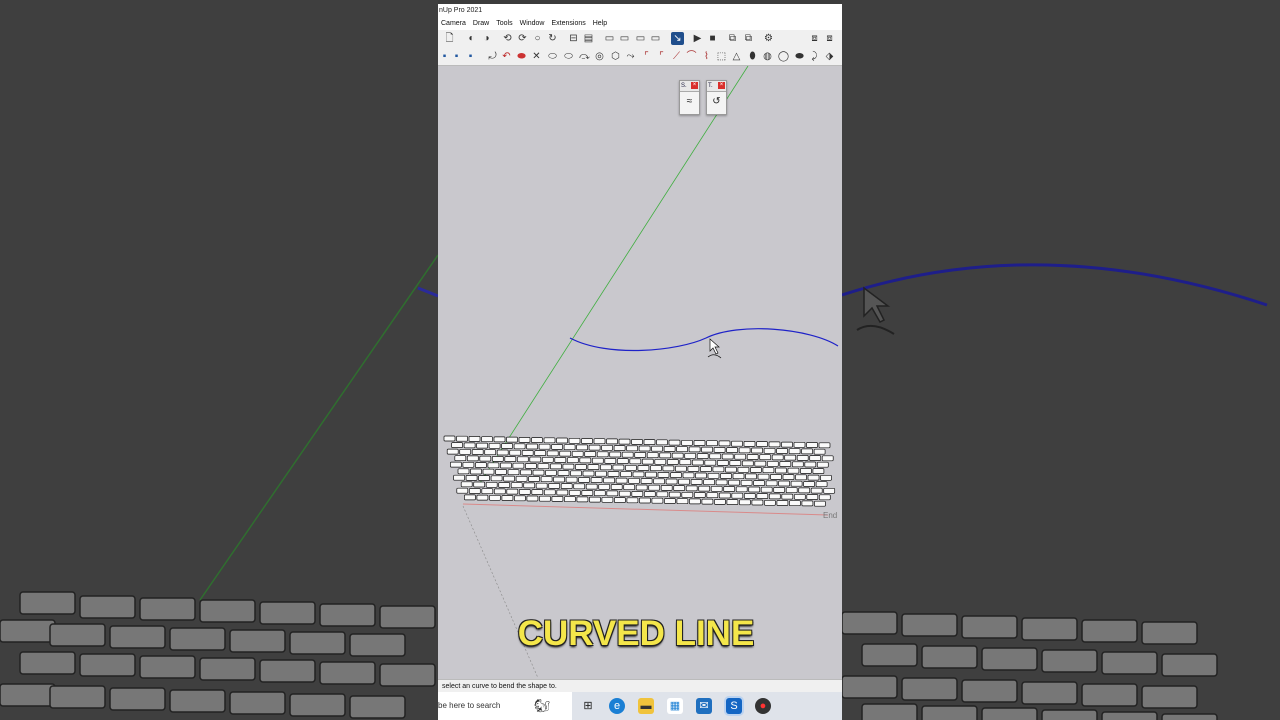  What do you see at coordinates (568, 56) in the screenshot?
I see `push-pull-icon: ⬭` at bounding box center [568, 56].